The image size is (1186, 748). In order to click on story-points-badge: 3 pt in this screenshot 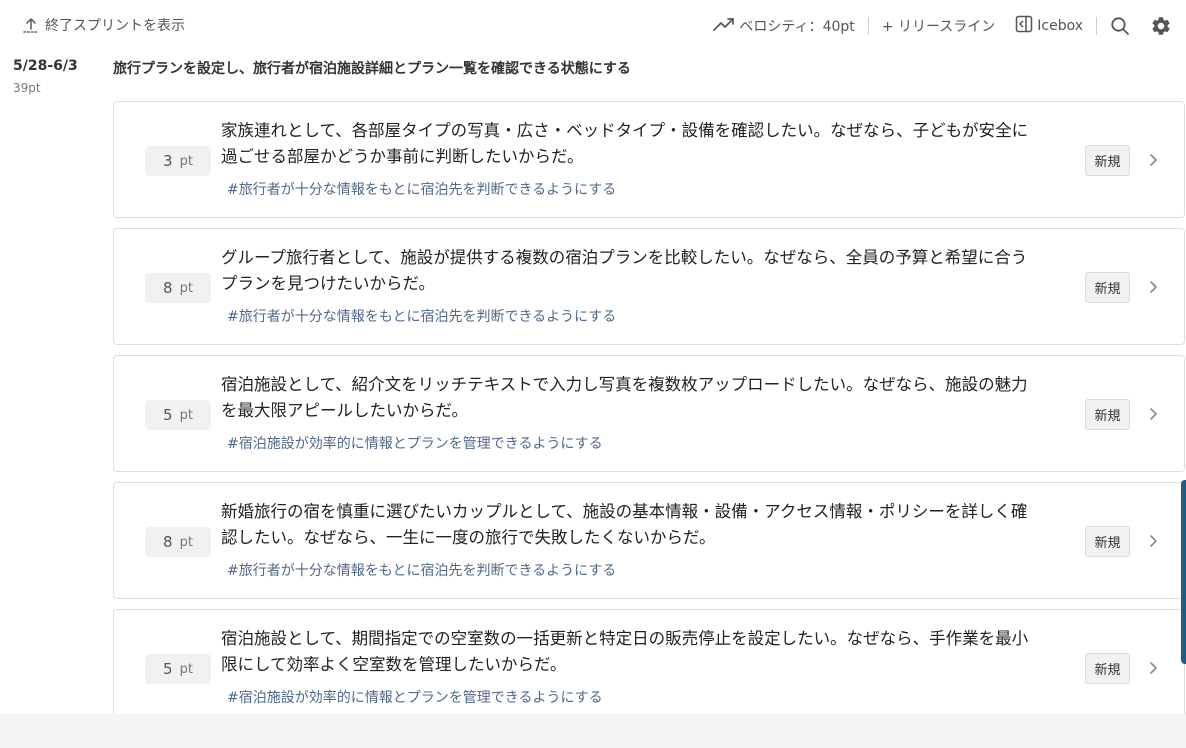, I will do `click(178, 161)`.